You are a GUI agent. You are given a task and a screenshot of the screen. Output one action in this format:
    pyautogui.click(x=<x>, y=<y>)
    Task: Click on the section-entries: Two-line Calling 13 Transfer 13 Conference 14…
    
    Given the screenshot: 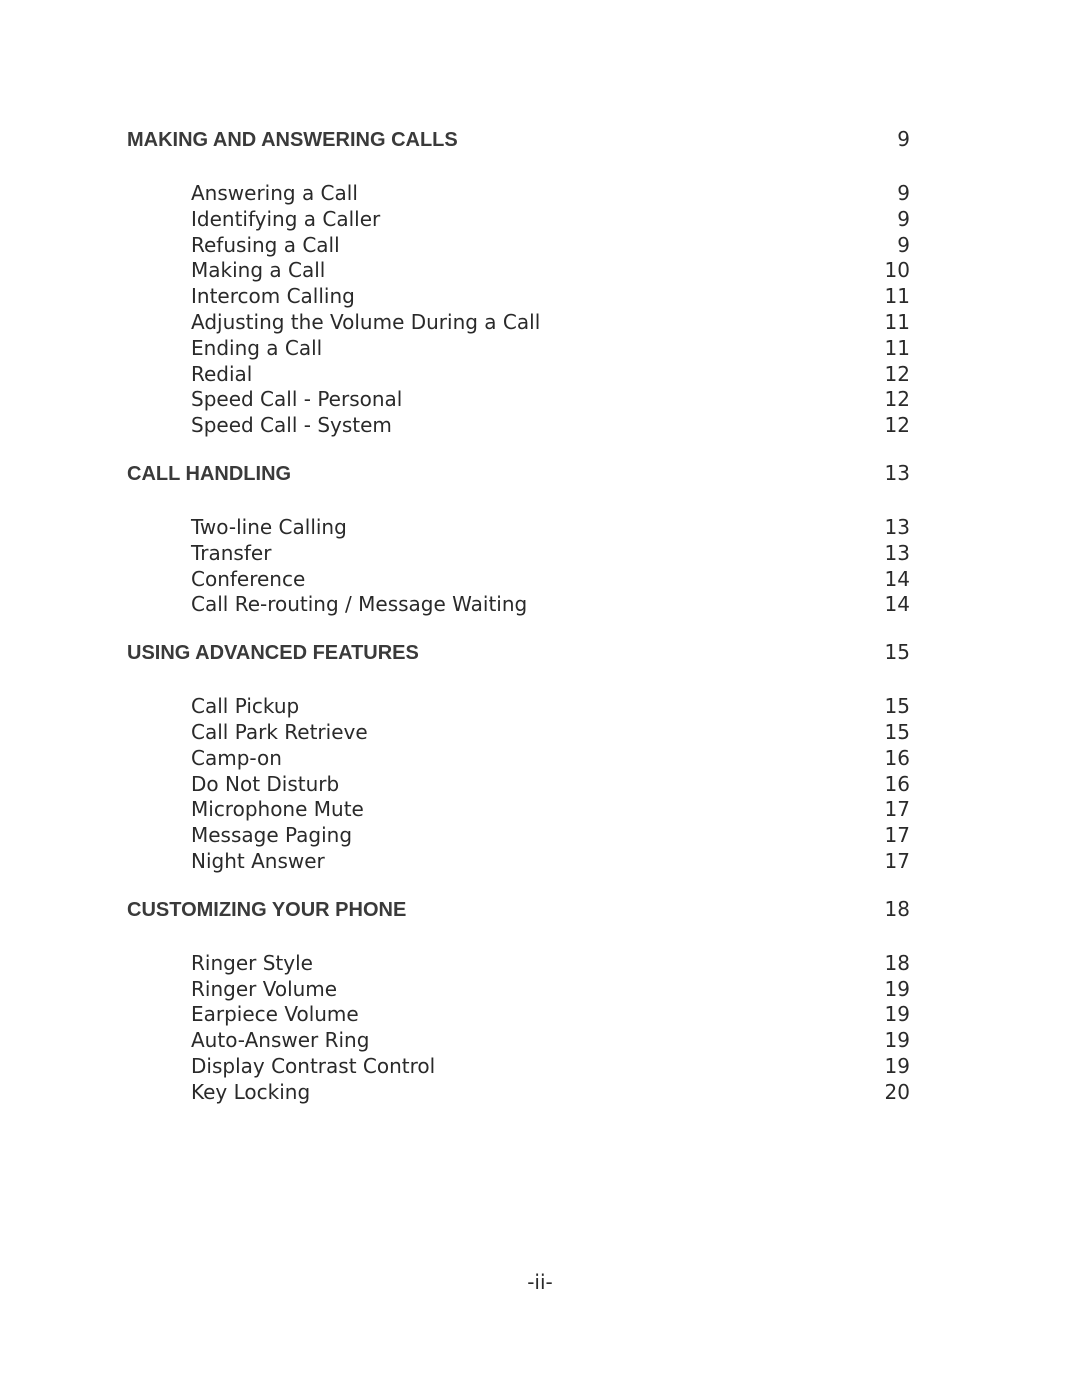 What is the action you would take?
    pyautogui.click(x=518, y=566)
    